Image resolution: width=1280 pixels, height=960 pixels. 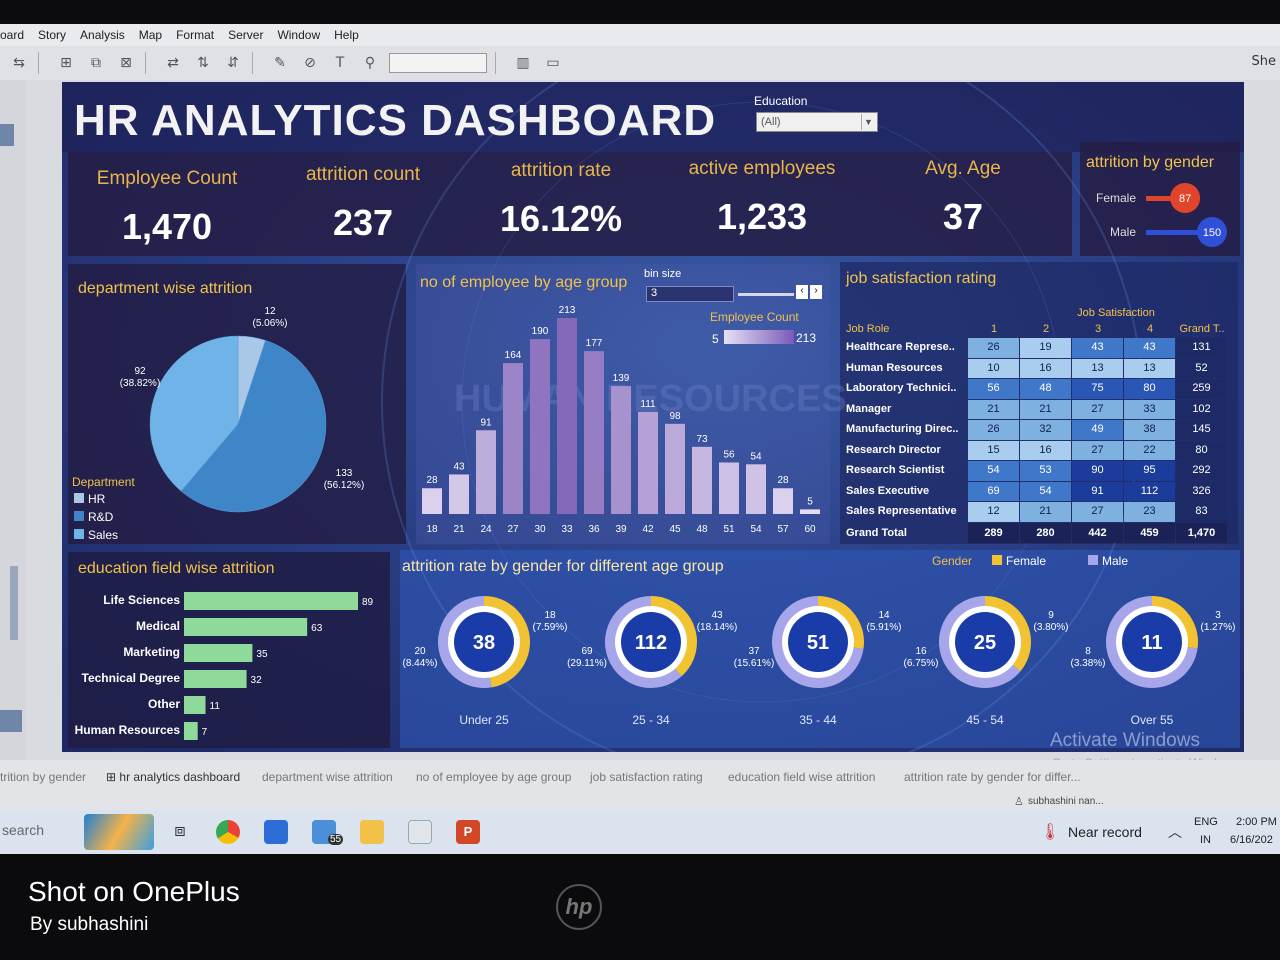 What do you see at coordinates (1097, 368) in the screenshot?
I see `table-cell: 13` at bounding box center [1097, 368].